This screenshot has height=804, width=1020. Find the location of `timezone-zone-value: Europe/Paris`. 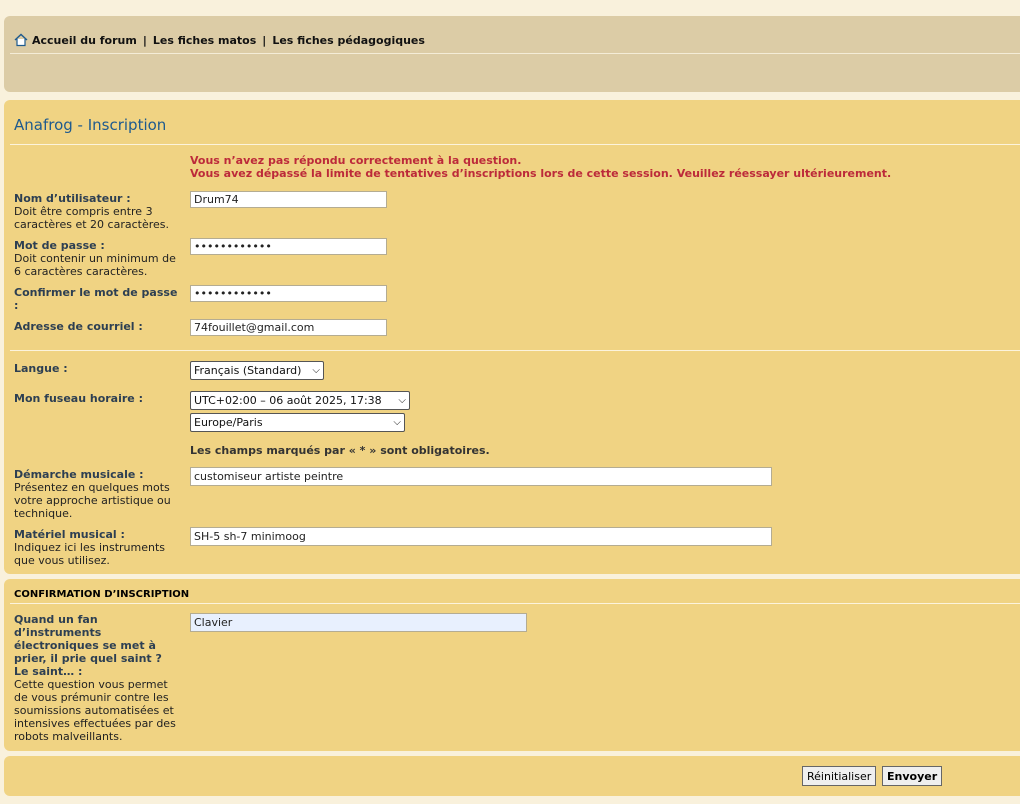

timezone-zone-value: Europe/Paris is located at coordinates (228, 422).